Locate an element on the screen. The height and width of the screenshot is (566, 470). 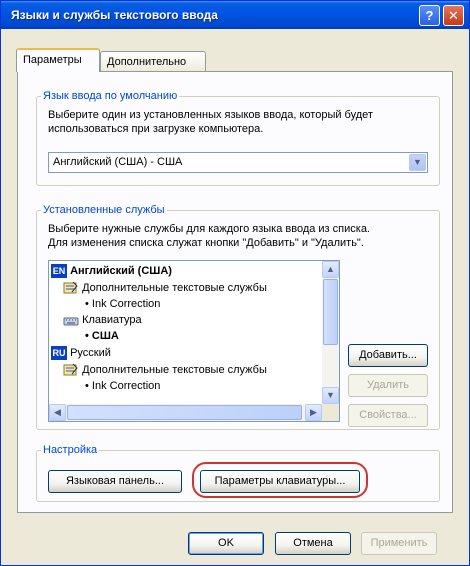
language-badge-en: EN is located at coordinates (59, 271).